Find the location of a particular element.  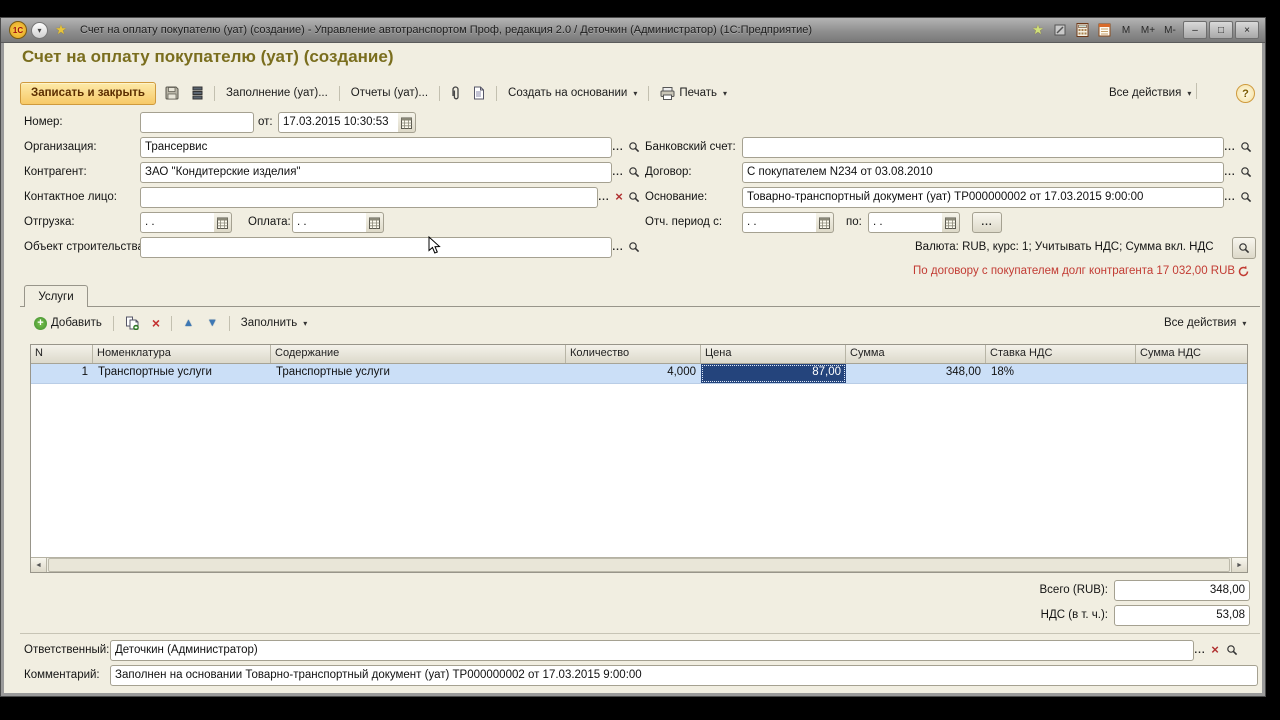

tab-services: Услуги is located at coordinates (56, 296).